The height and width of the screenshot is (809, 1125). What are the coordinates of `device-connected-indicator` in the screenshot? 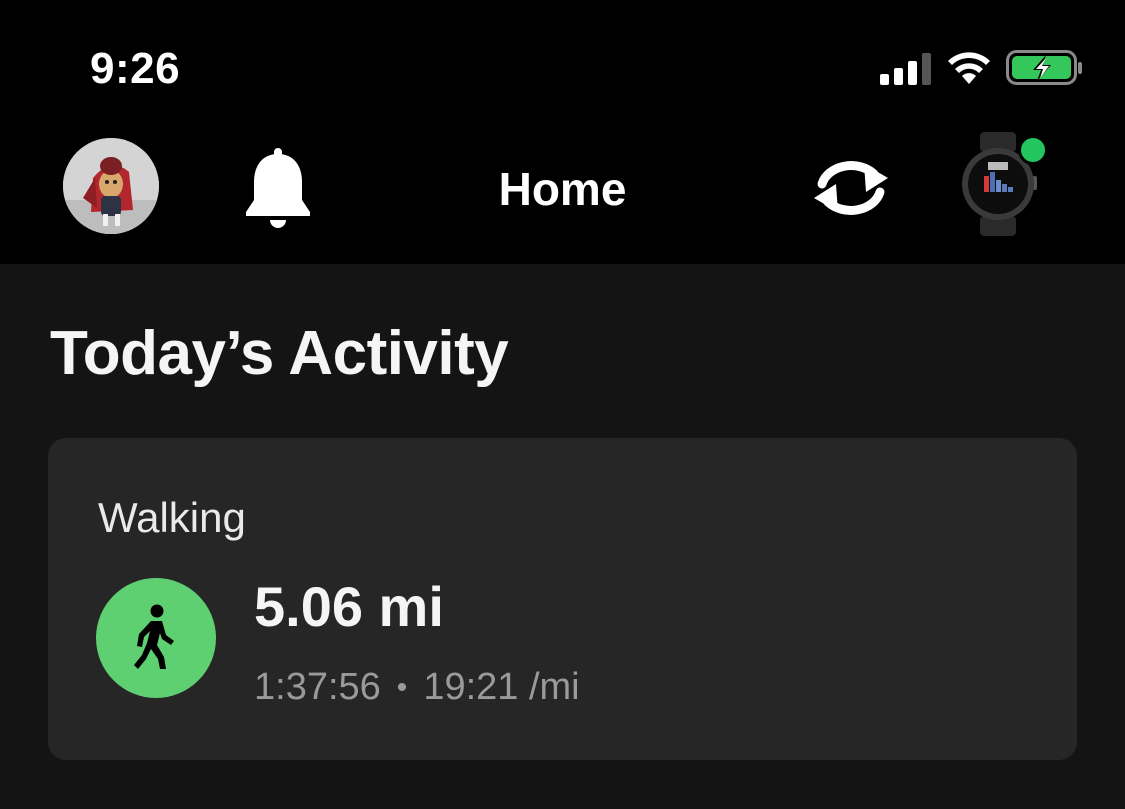 It's located at (1033, 150).